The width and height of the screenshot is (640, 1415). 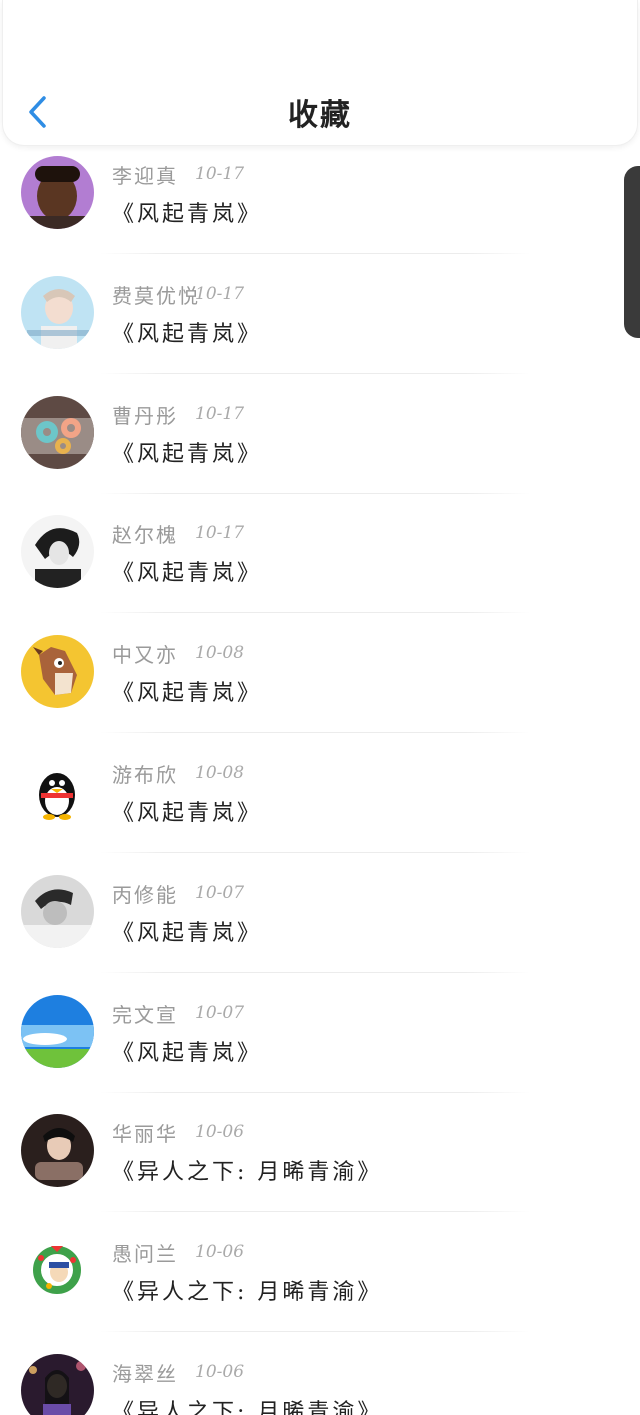 I want to click on user-name: 华丽华, so click(x=145, y=1134).